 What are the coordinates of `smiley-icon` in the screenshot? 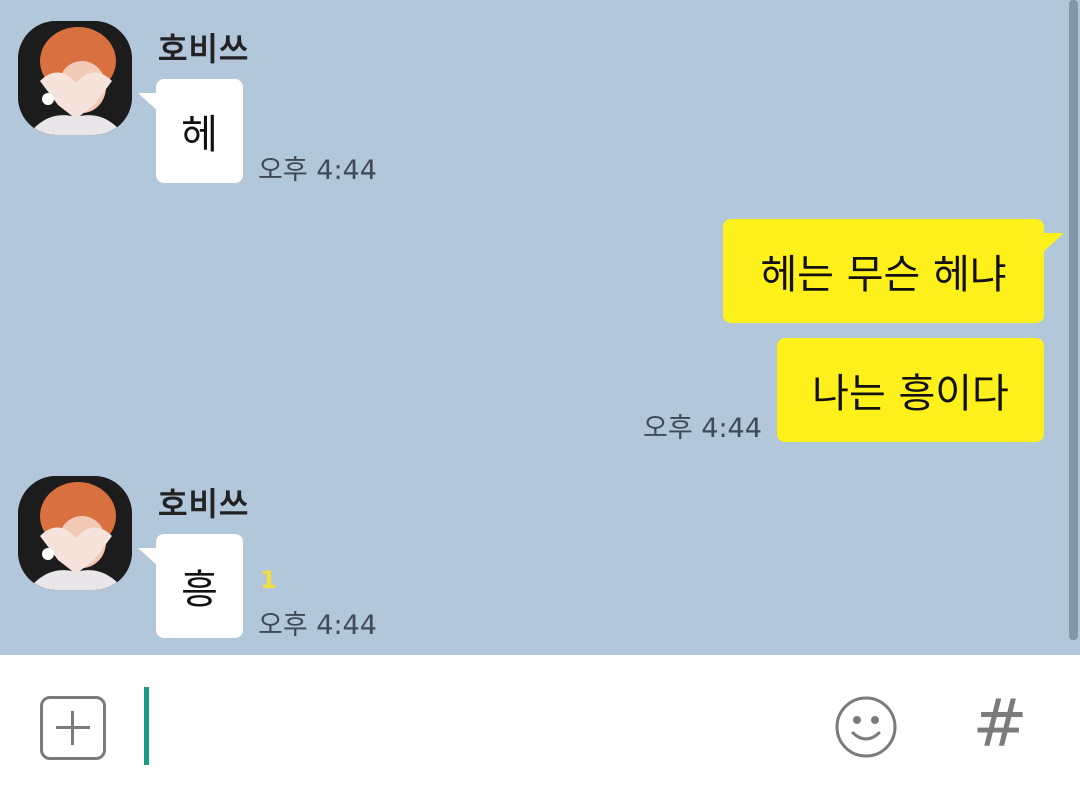 It's located at (866, 727).